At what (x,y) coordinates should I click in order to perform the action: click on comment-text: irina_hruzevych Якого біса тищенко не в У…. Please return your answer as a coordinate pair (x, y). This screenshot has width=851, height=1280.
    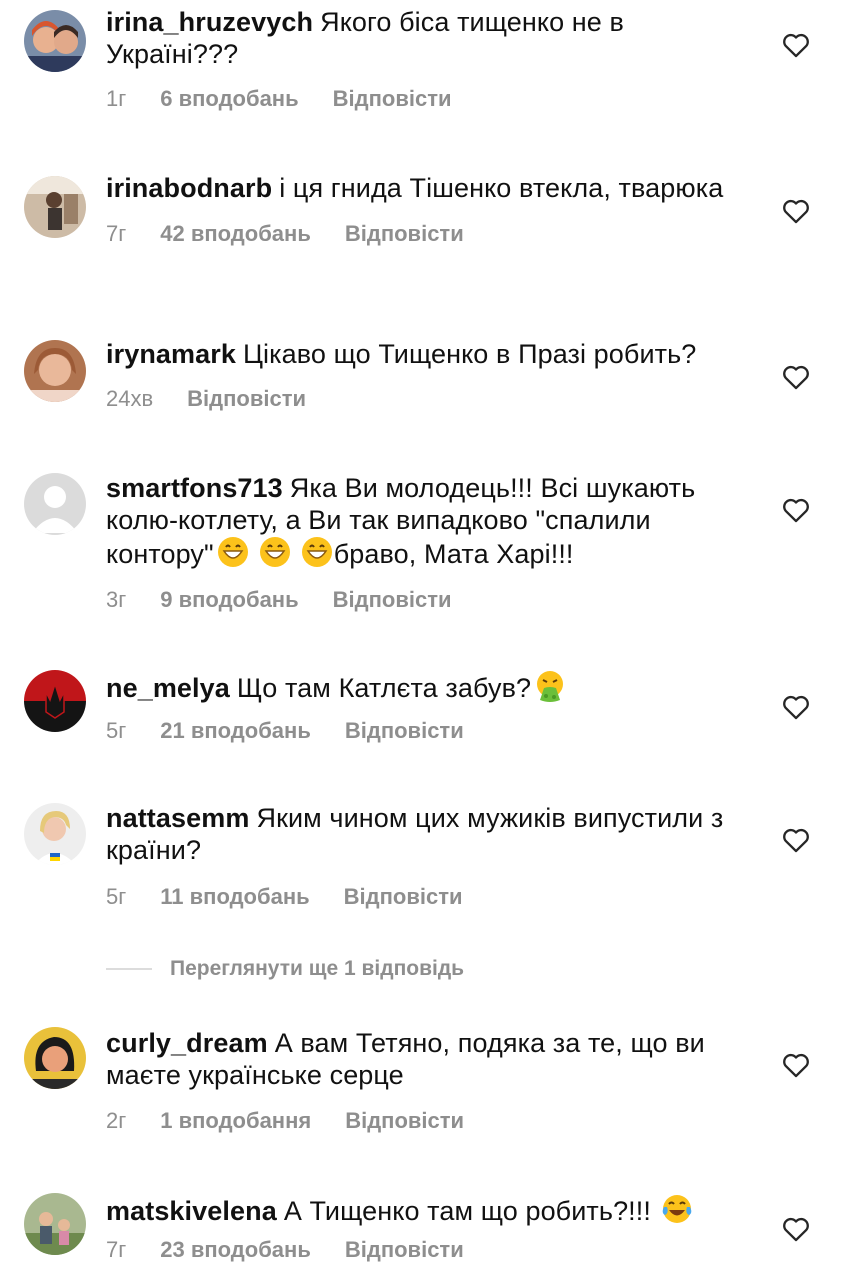
    Looking at the image, I should click on (426, 38).